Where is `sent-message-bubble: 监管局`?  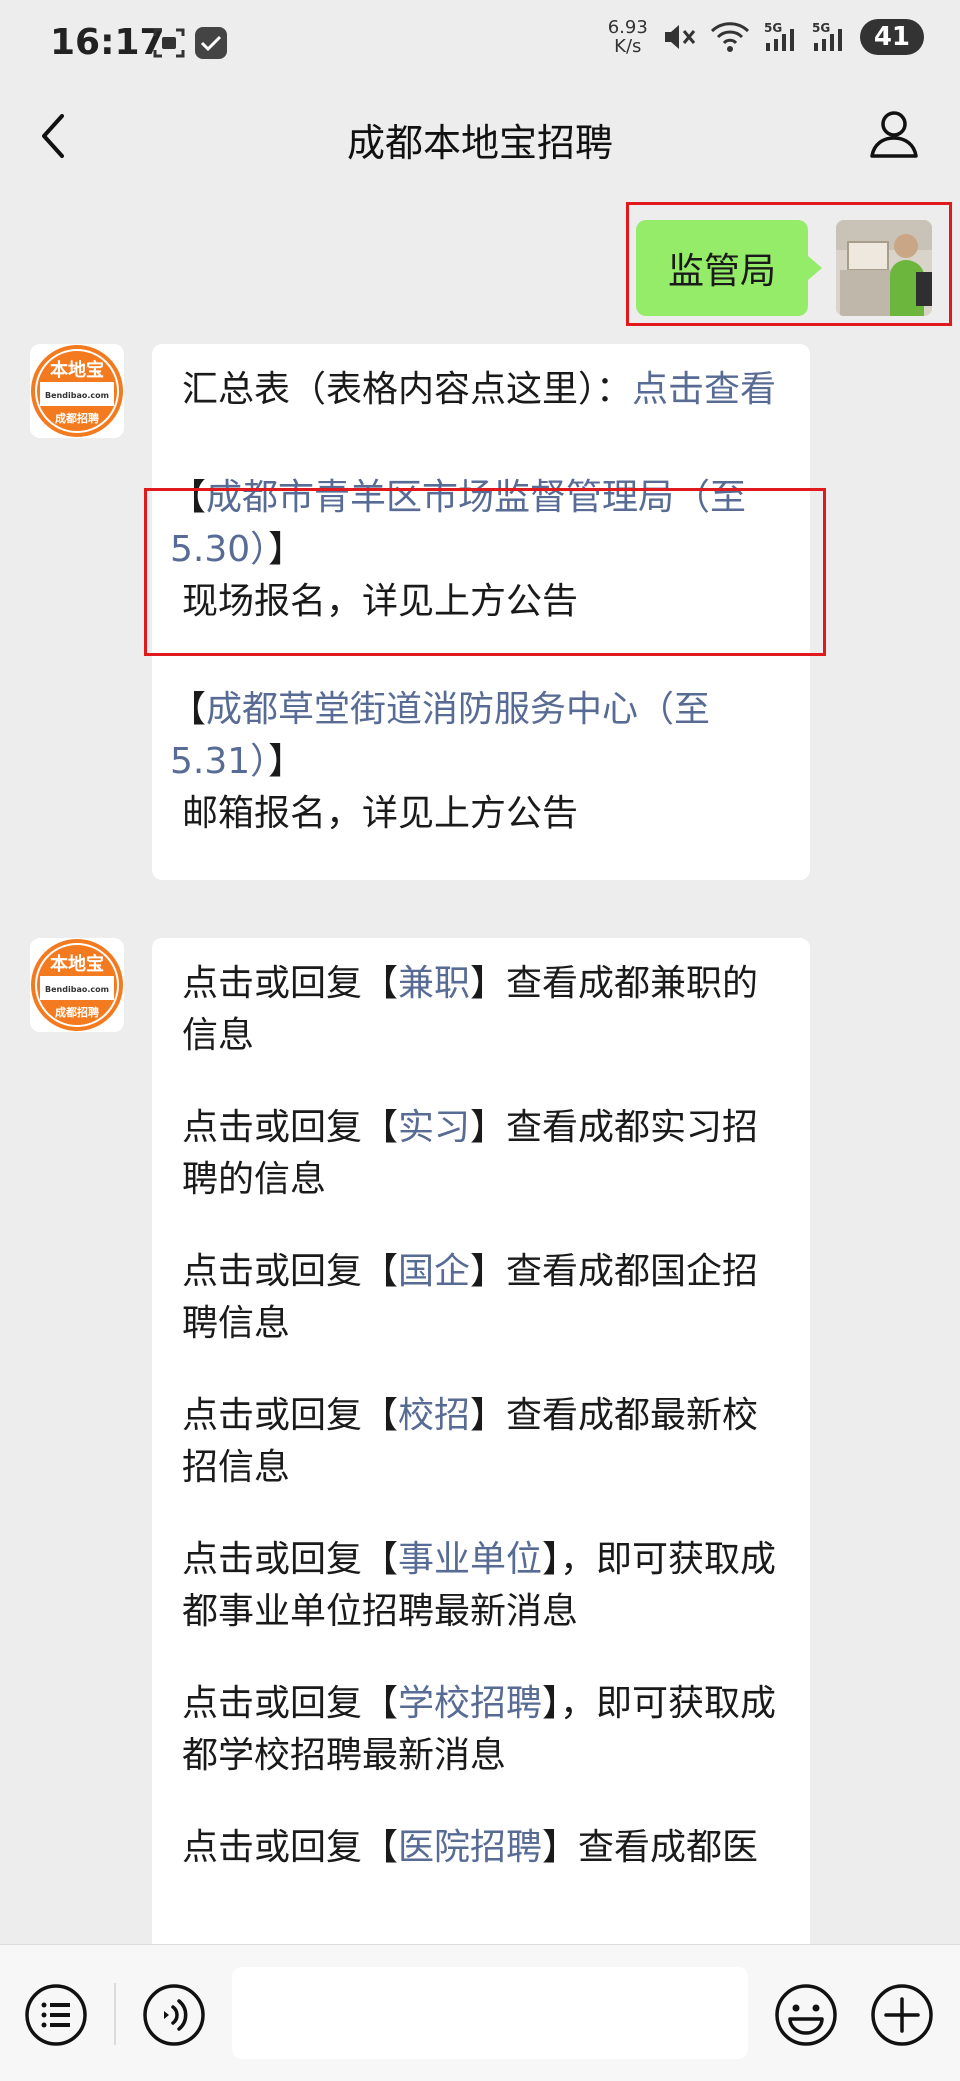 sent-message-bubble: 监管局 is located at coordinates (729, 268).